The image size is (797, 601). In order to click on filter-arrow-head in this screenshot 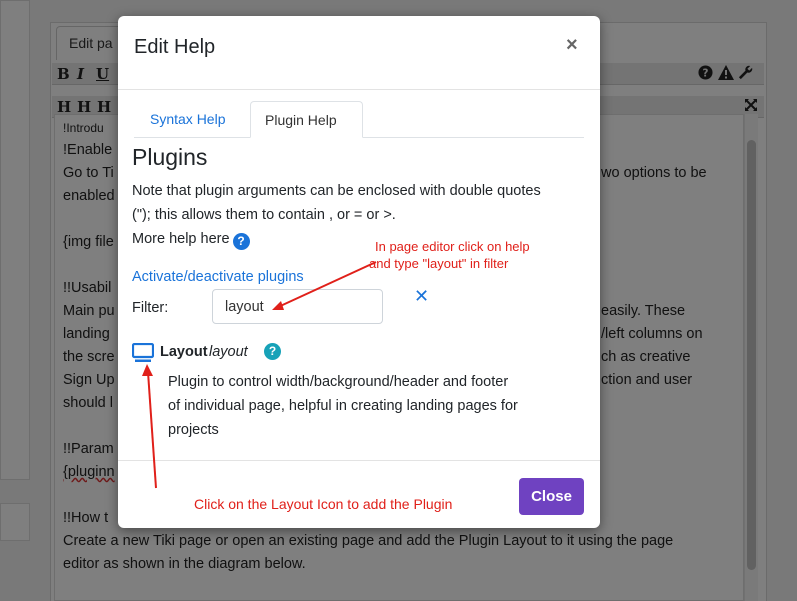, I will do `click(278, 305)`.